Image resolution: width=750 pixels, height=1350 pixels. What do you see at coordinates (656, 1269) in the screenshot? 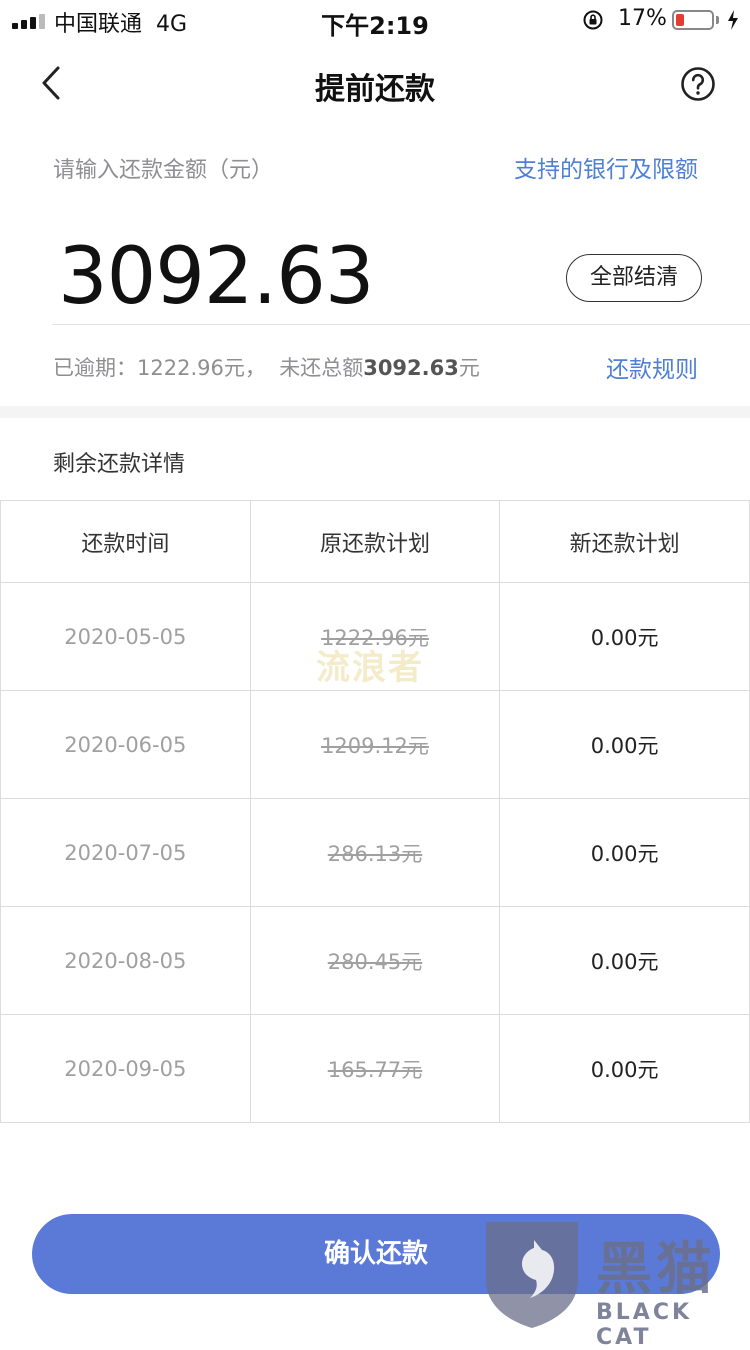
I see `black-cat-logo-title: 黑猫` at bounding box center [656, 1269].